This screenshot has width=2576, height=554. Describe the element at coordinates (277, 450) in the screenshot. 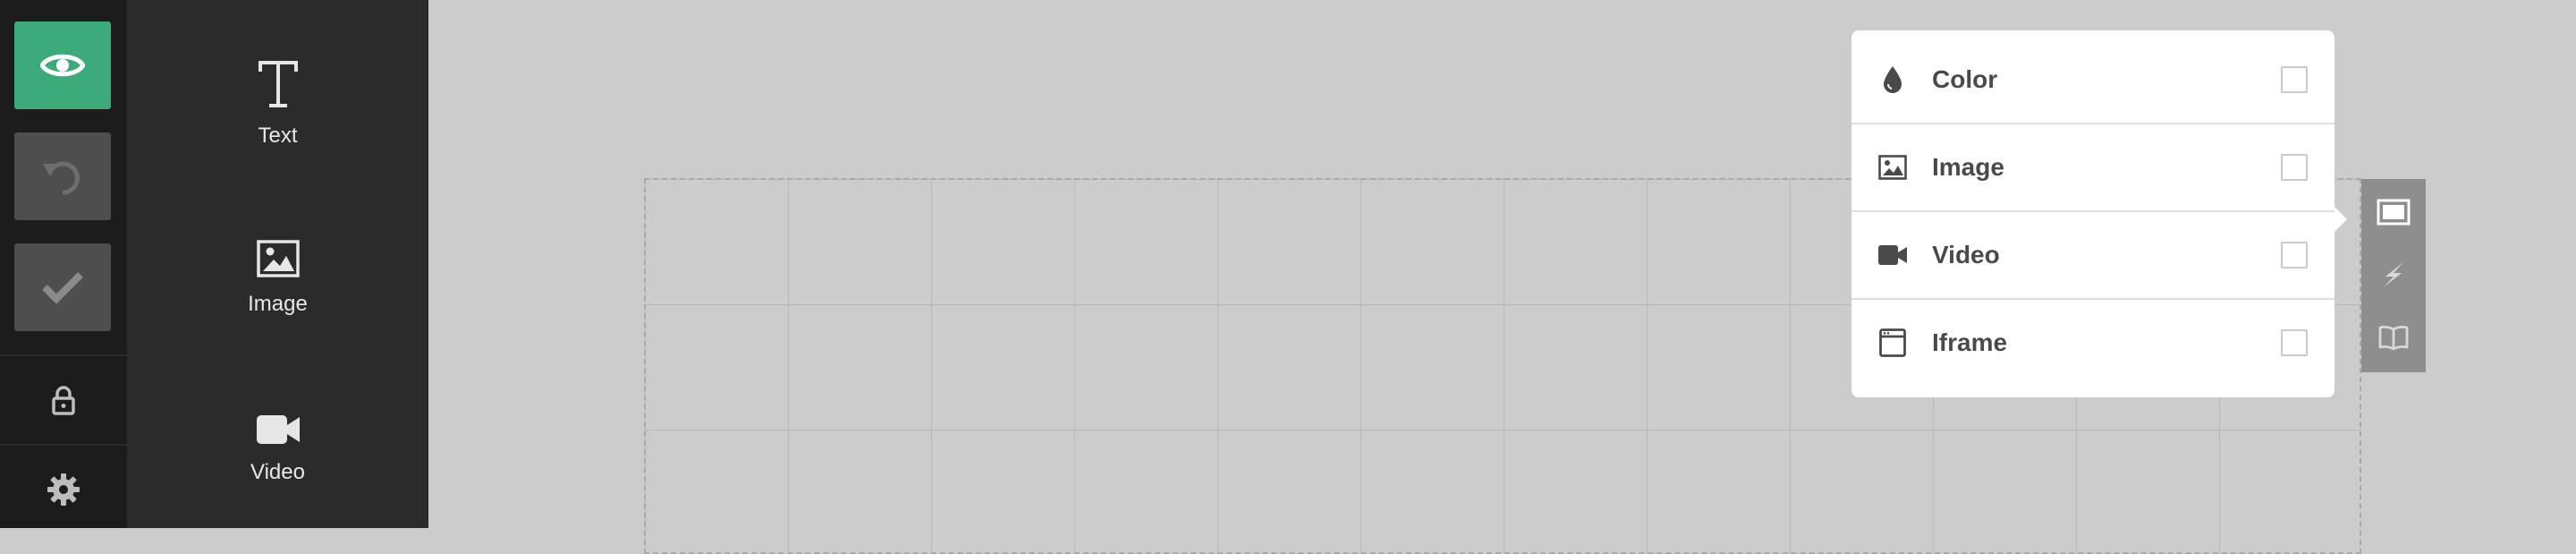

I see `palette-item-video: Video` at that location.